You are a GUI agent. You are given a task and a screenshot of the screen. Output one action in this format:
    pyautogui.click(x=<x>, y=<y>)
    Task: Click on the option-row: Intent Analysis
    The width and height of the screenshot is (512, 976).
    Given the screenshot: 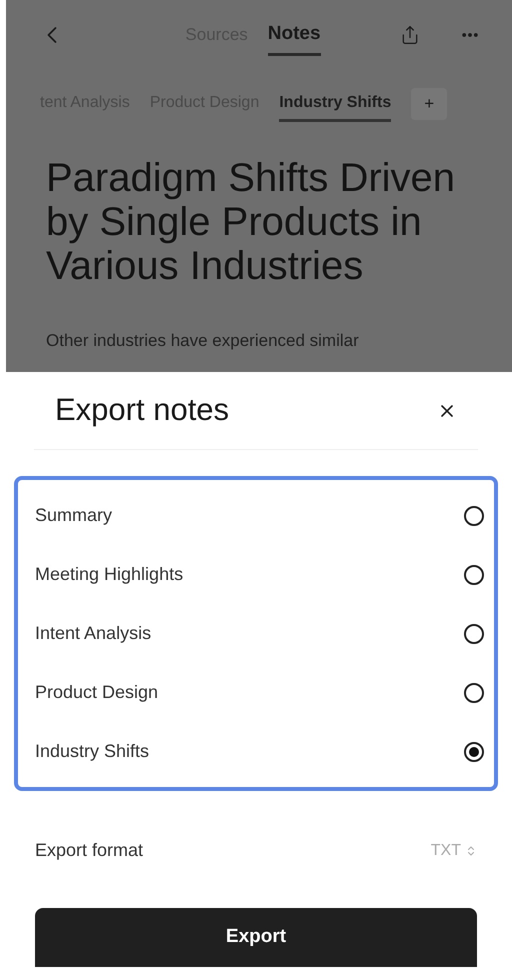 What is the action you would take?
    pyautogui.click(x=256, y=633)
    